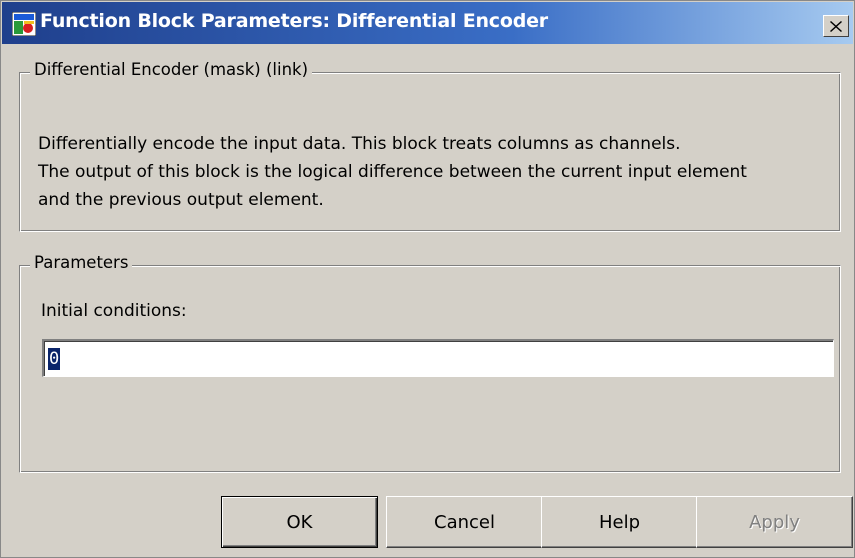  I want to click on close-button, so click(836, 26).